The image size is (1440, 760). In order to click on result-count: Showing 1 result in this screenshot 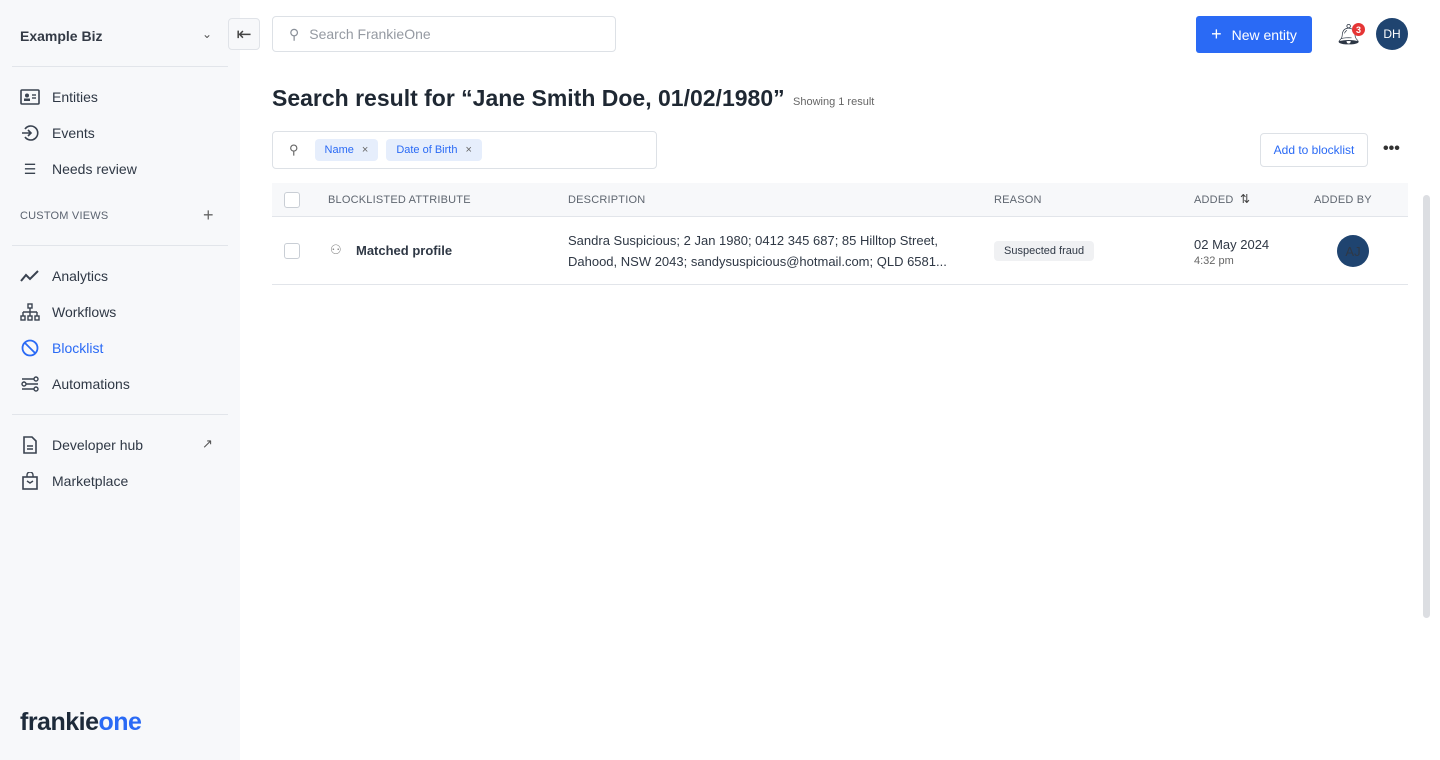, I will do `click(834, 102)`.